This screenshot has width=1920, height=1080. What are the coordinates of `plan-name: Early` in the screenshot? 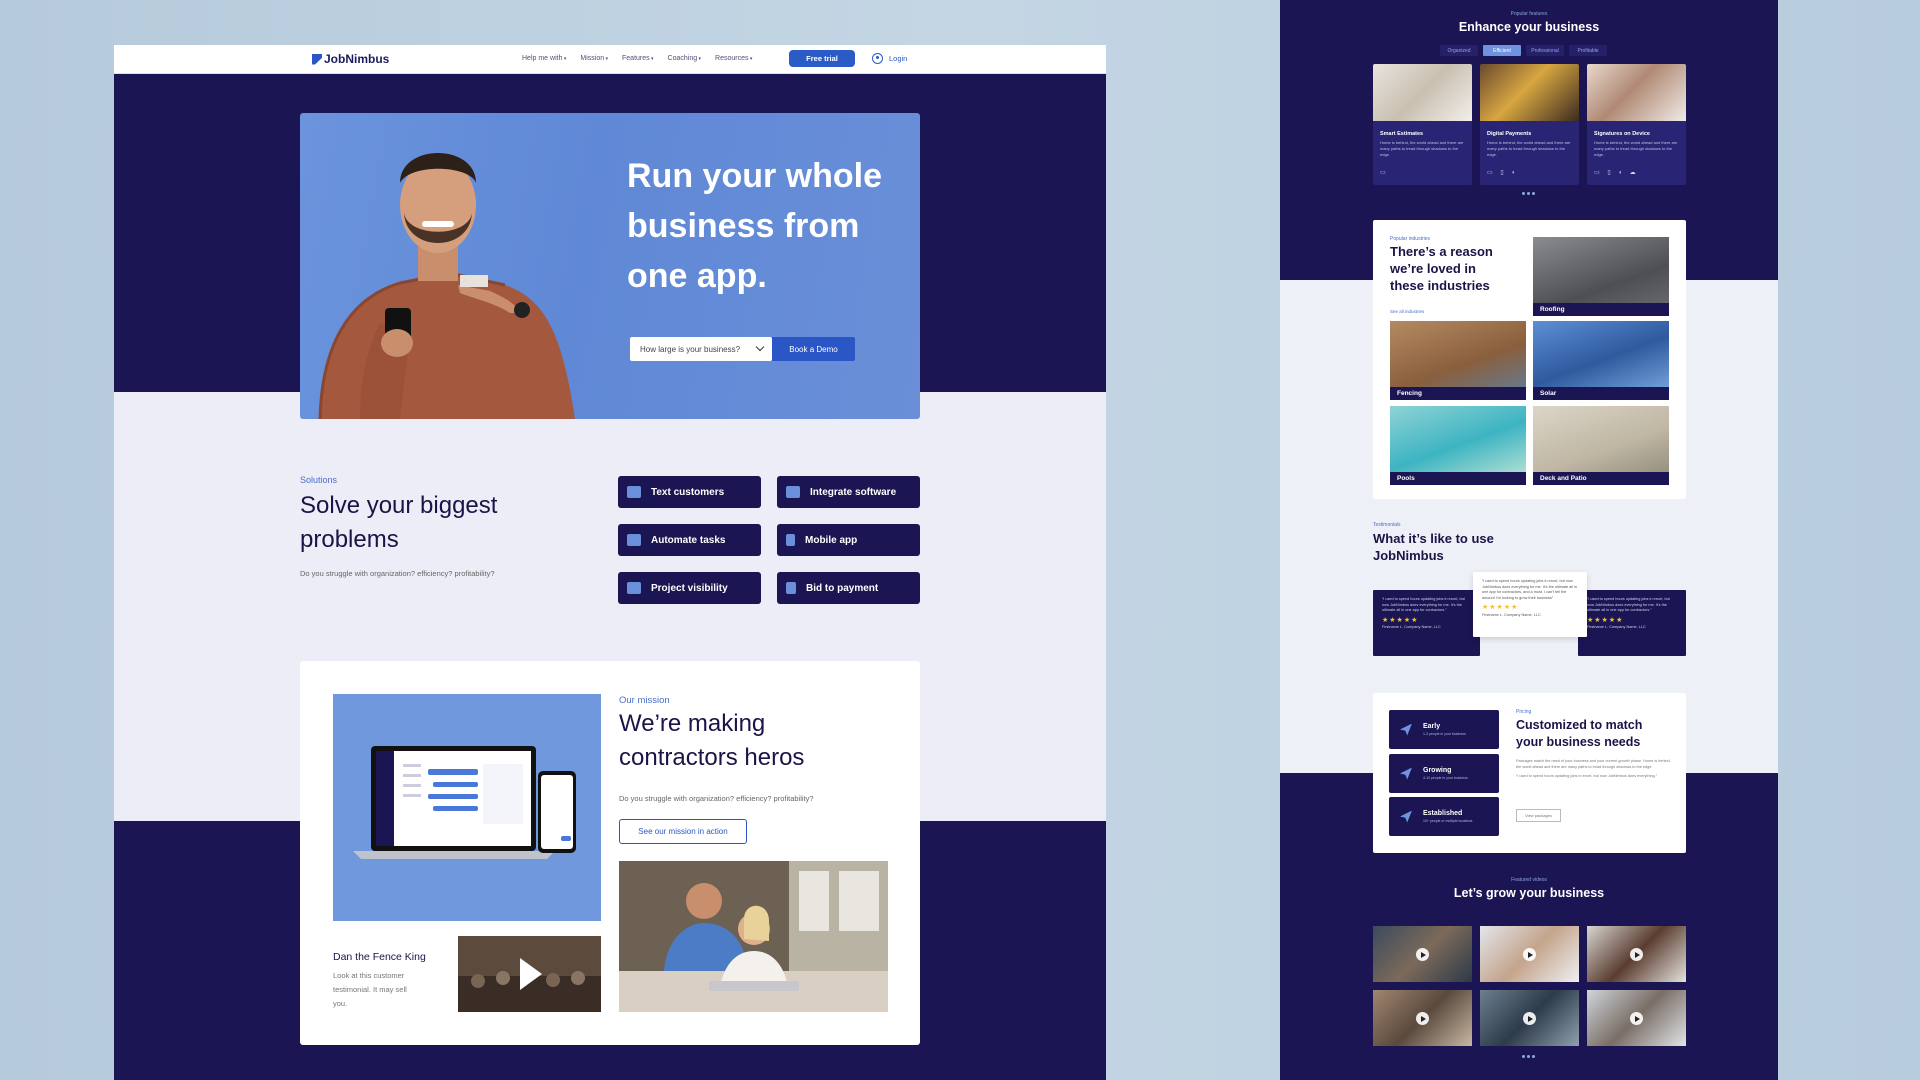 It's located at (1432, 726).